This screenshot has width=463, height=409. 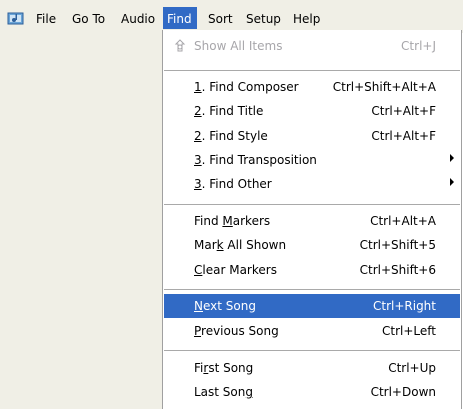 What do you see at coordinates (312, 331) in the screenshot?
I see `menu-item-previous-song: Previous Song Ctrl+Left` at bounding box center [312, 331].